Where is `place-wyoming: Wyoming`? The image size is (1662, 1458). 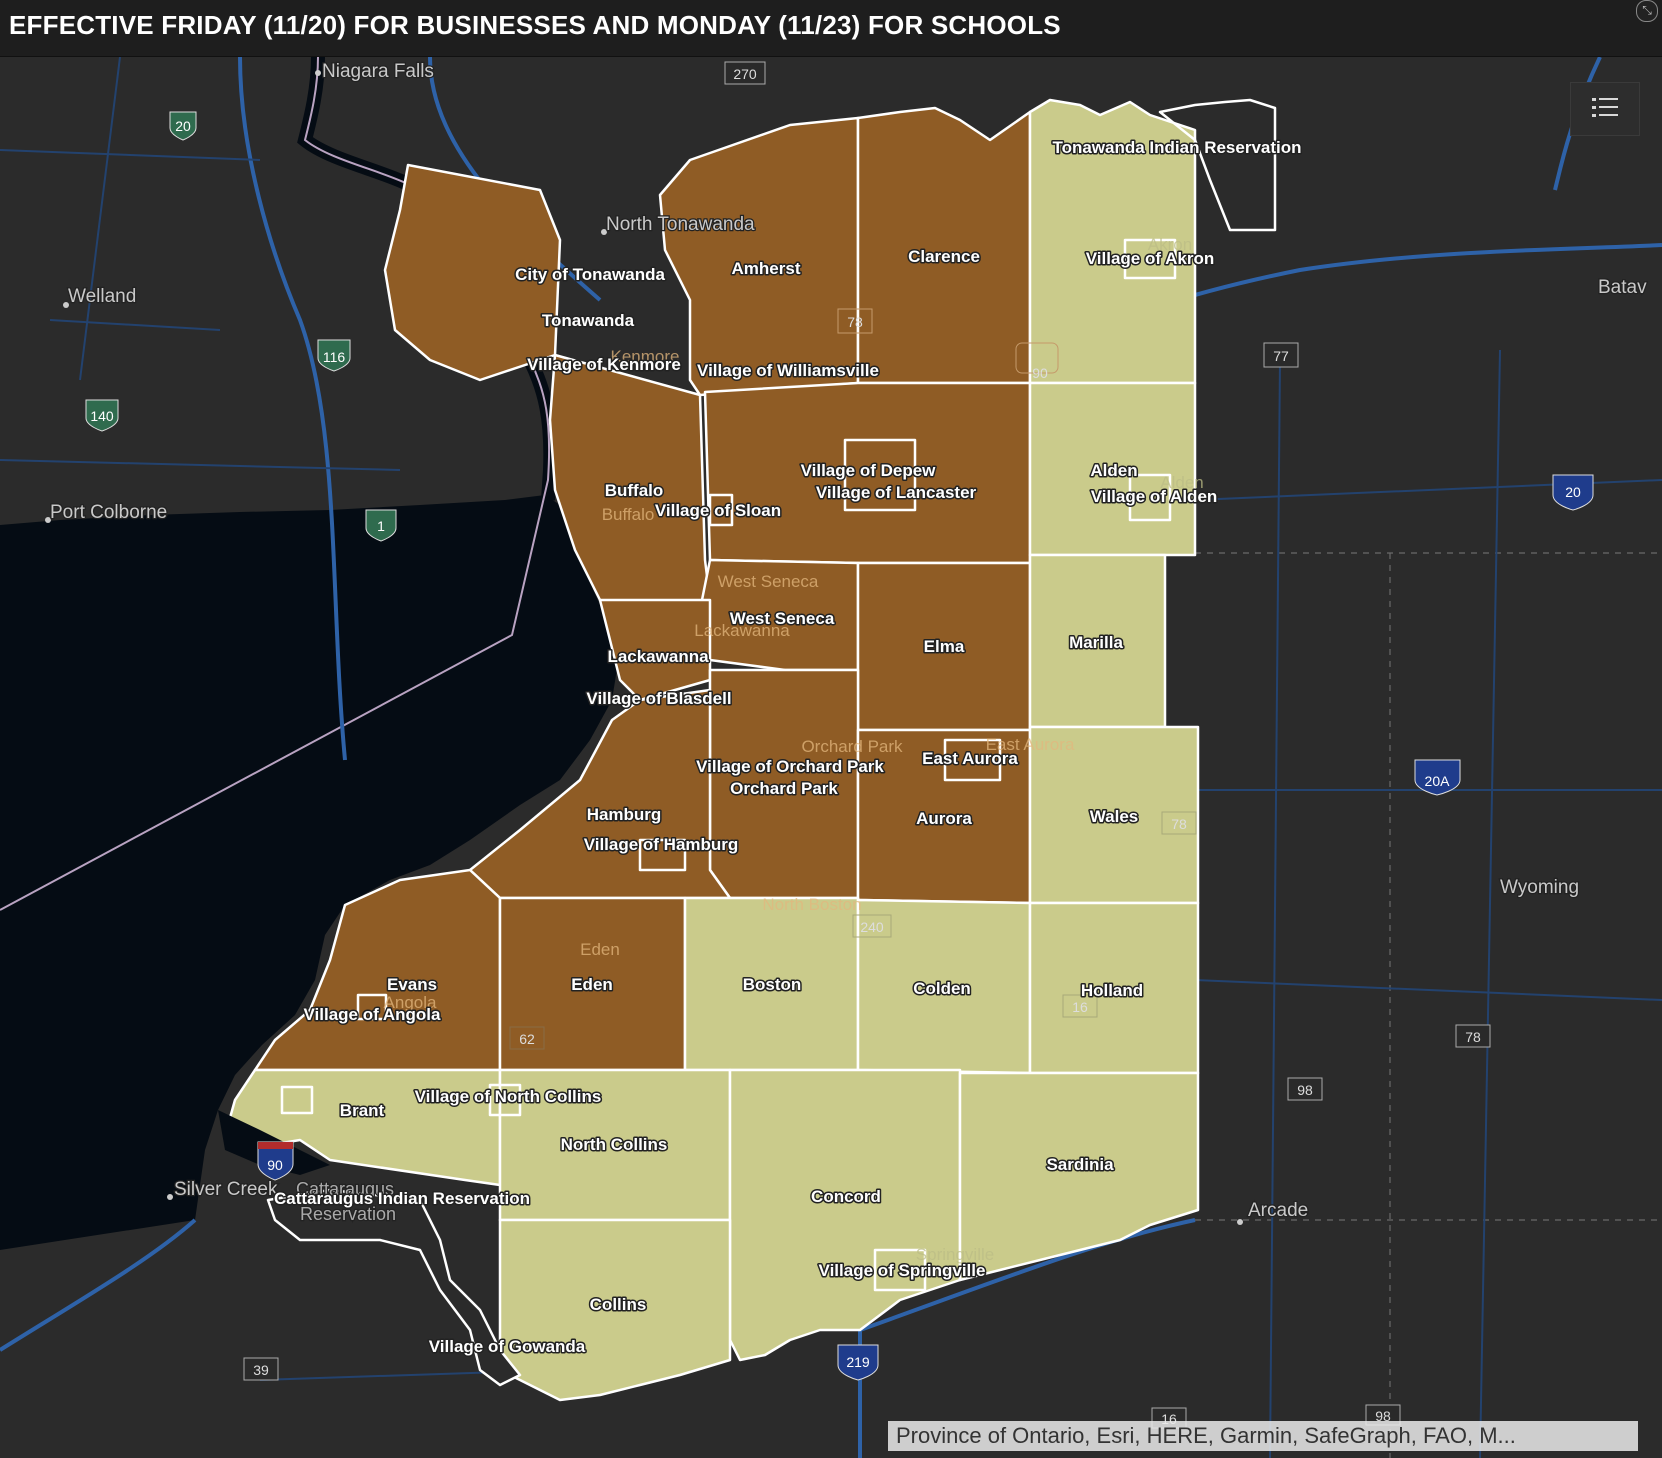
place-wyoming: Wyoming is located at coordinates (1539, 887).